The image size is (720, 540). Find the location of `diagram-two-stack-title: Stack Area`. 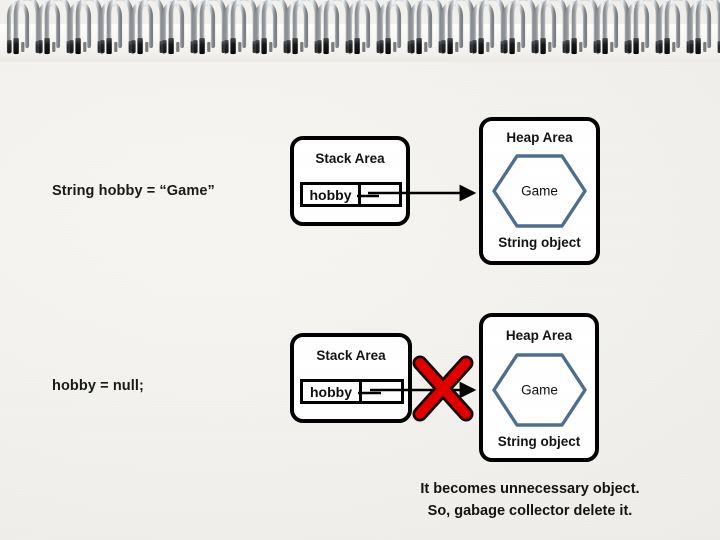

diagram-two-stack-title: Stack Area is located at coordinates (351, 355).